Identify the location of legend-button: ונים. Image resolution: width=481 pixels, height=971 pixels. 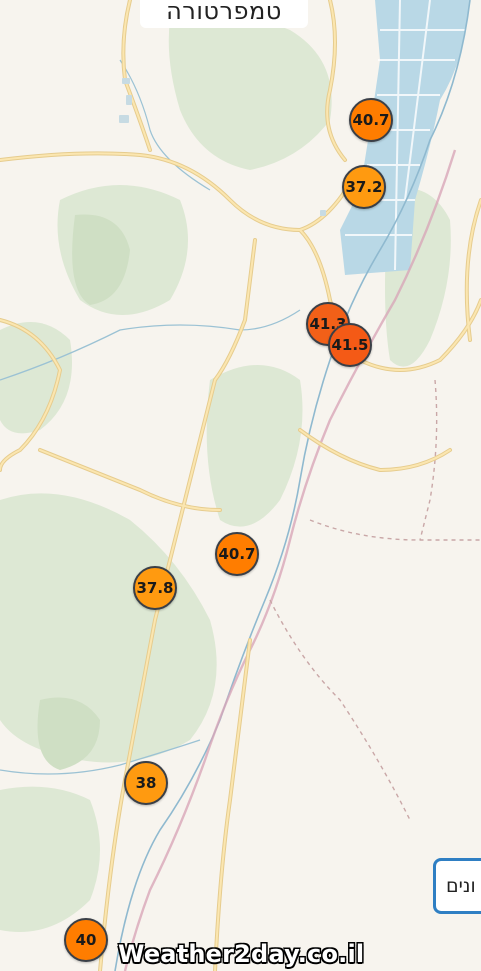
(457, 886).